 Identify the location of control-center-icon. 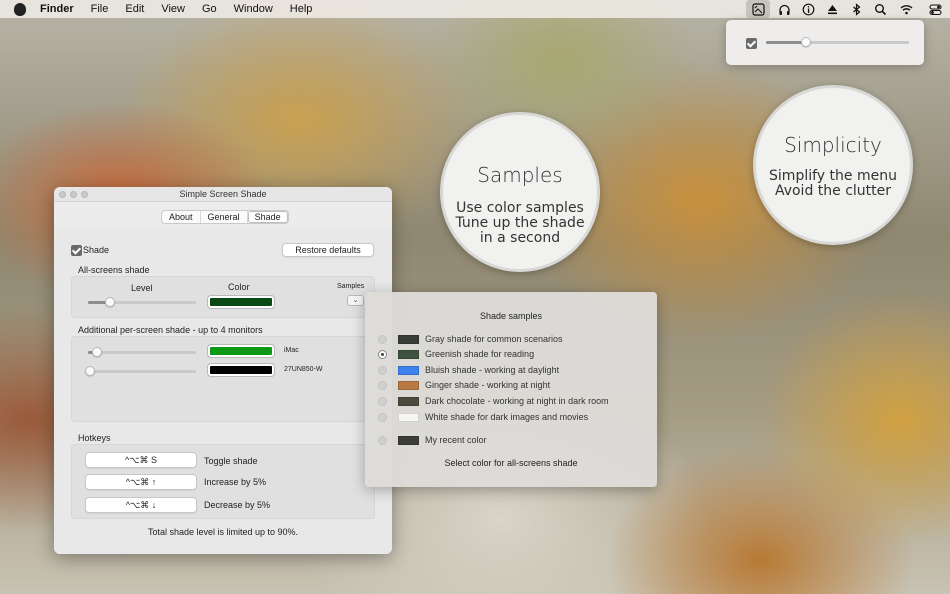
(935, 9).